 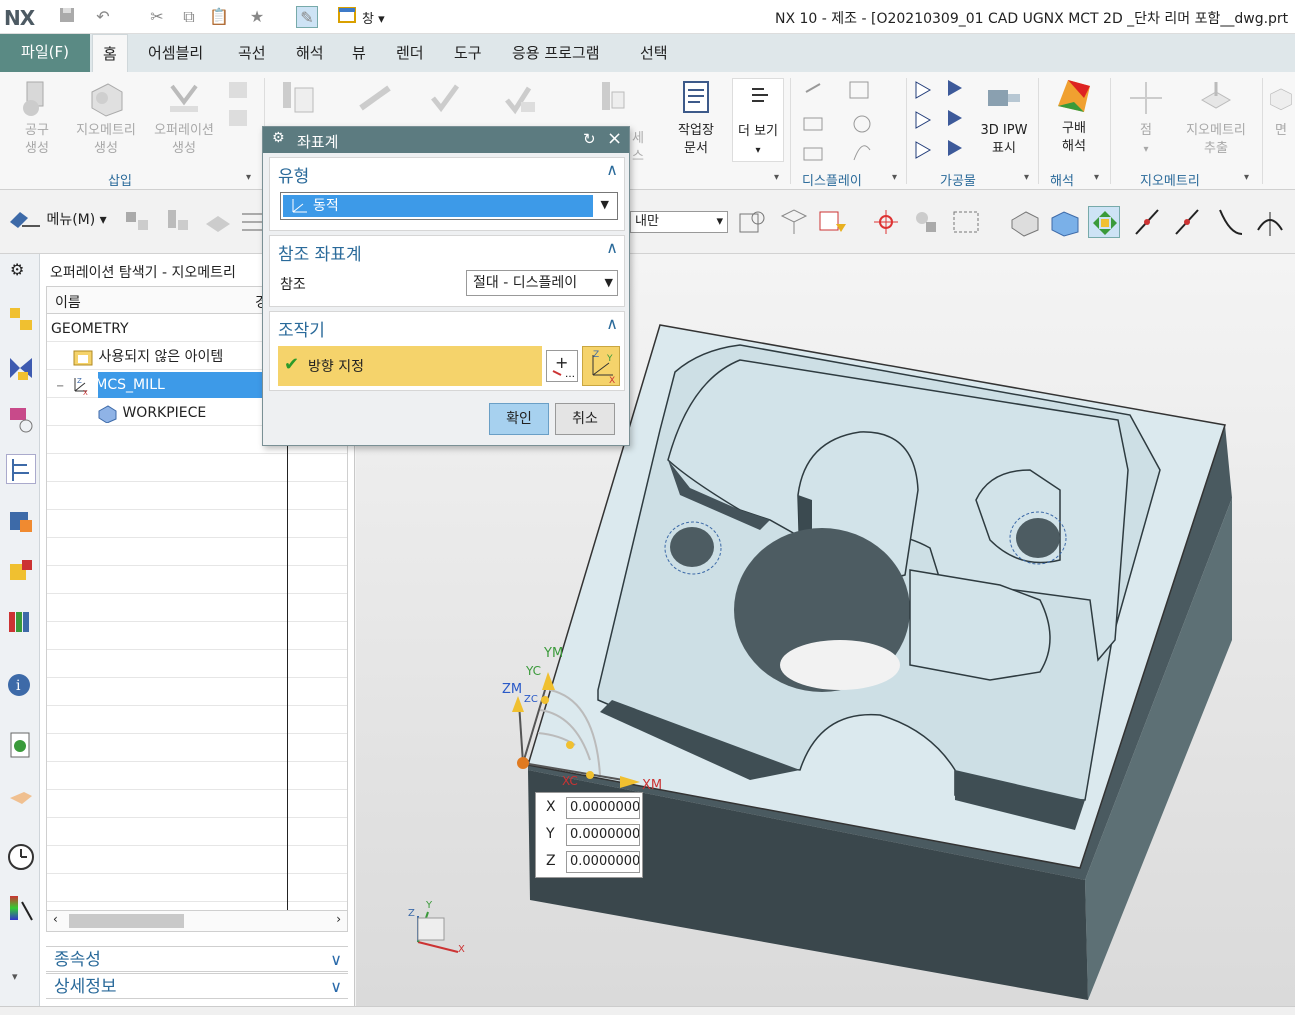 I want to click on gradient-analysis-button: 구배 해석, so click(x=1074, y=116).